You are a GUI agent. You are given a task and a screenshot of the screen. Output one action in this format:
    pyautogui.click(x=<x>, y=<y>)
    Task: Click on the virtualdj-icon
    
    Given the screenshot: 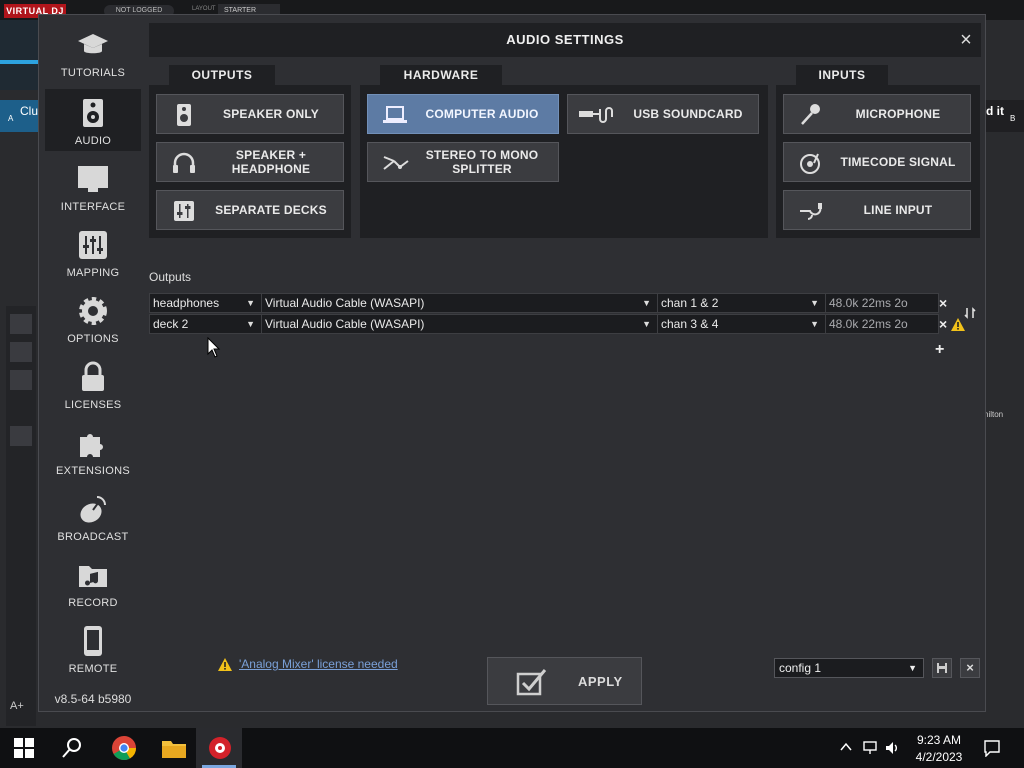 What is the action you would take?
    pyautogui.click(x=220, y=748)
    